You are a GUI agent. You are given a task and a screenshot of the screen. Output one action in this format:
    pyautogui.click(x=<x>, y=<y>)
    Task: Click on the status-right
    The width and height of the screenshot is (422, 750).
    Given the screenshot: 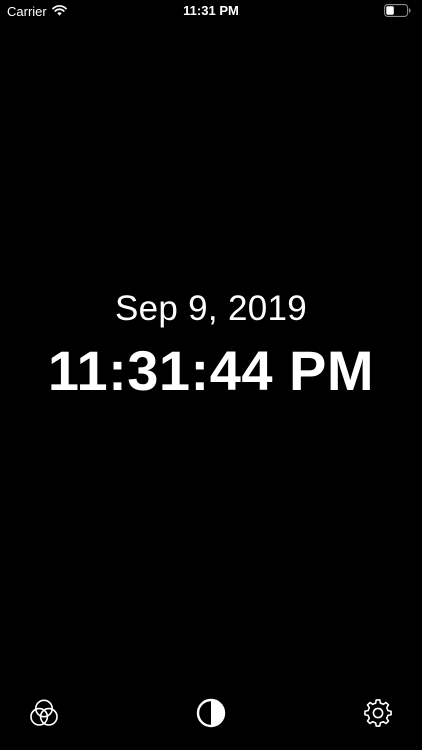 What is the action you would take?
    pyautogui.click(x=397, y=13)
    